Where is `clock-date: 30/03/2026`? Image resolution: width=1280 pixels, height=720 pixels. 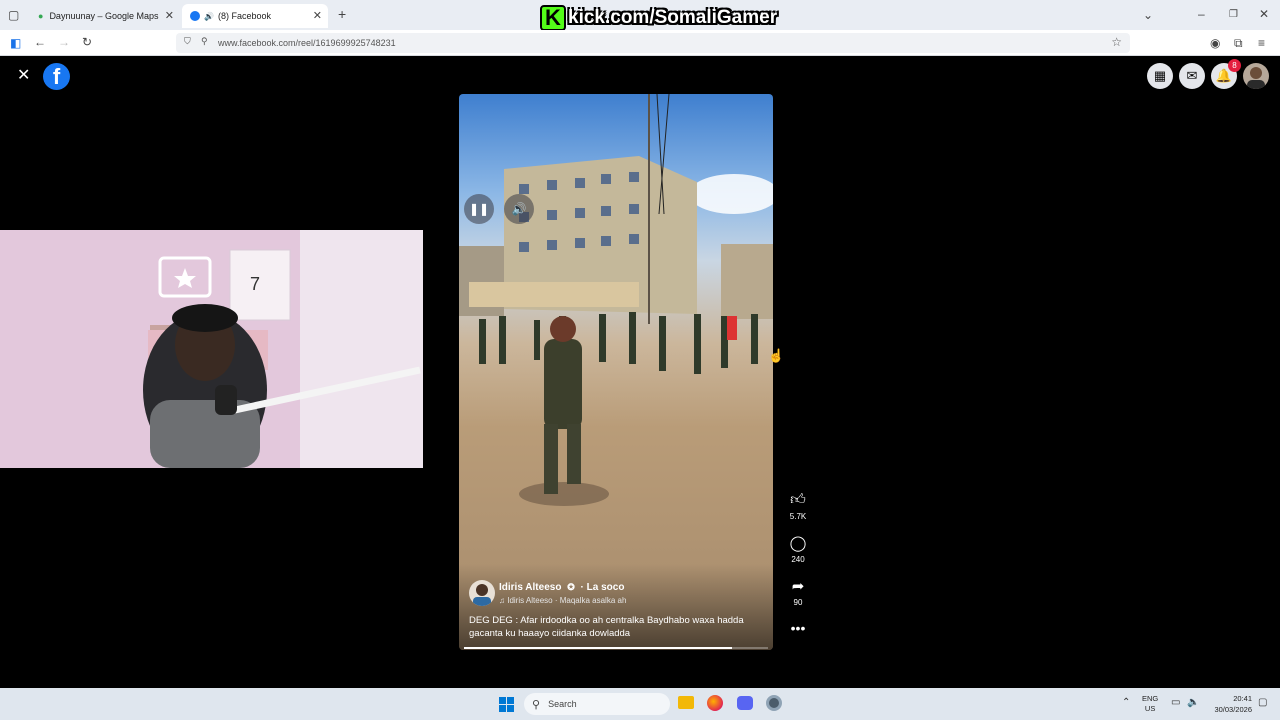 clock-date: 30/03/2026 is located at coordinates (1233, 709).